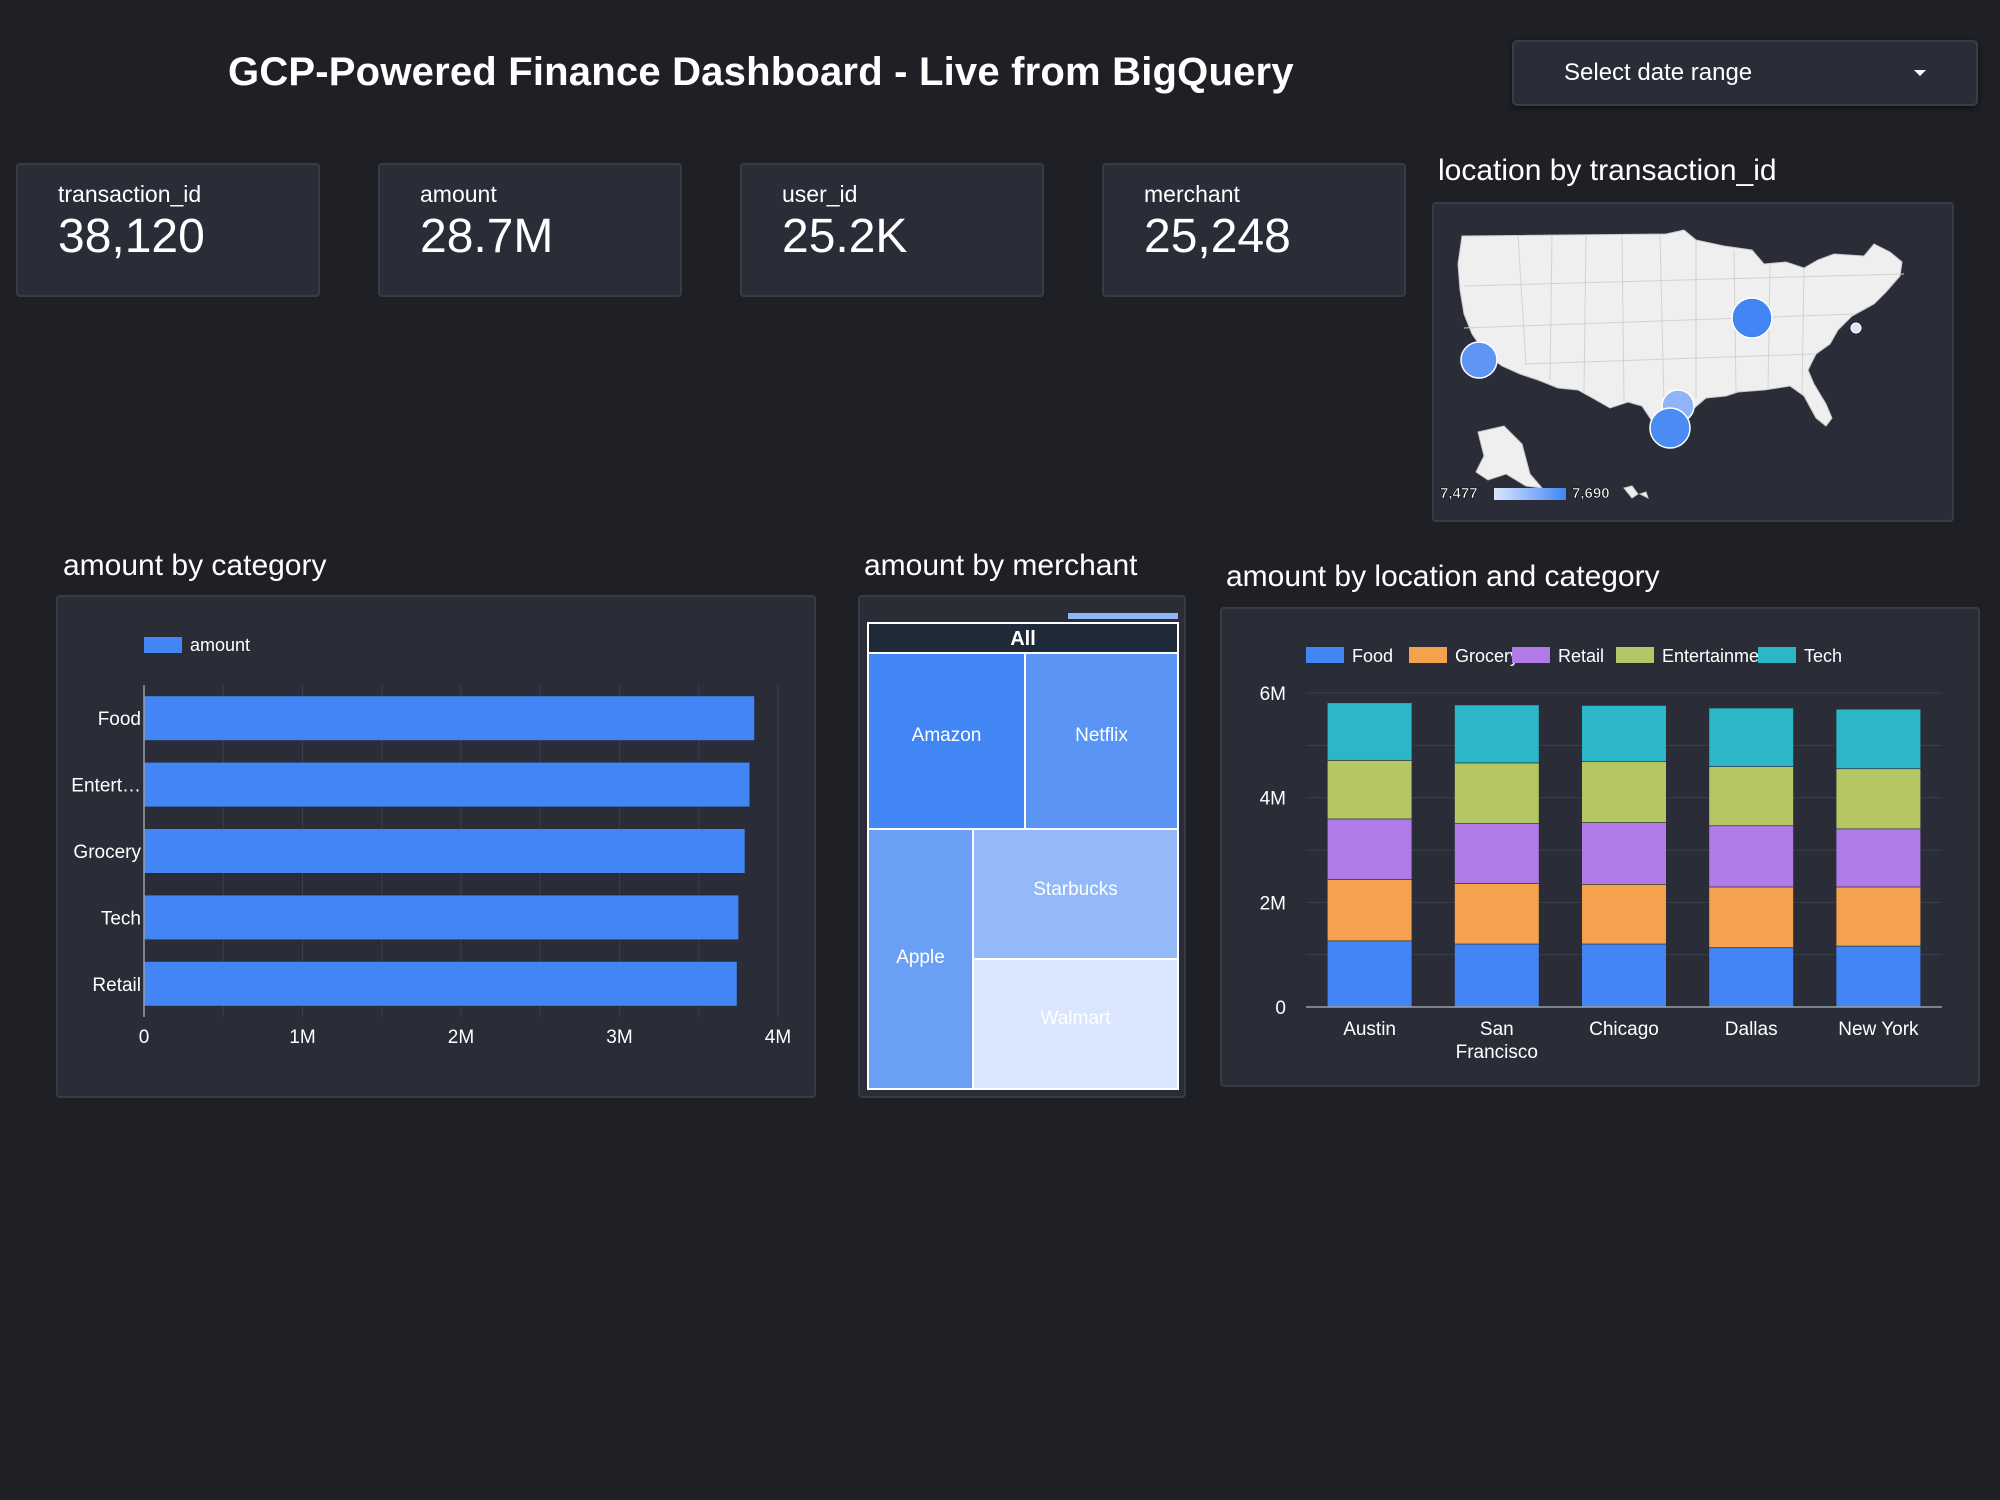 The height and width of the screenshot is (1500, 2000). I want to click on legend-label-amount: amount, so click(220, 645).